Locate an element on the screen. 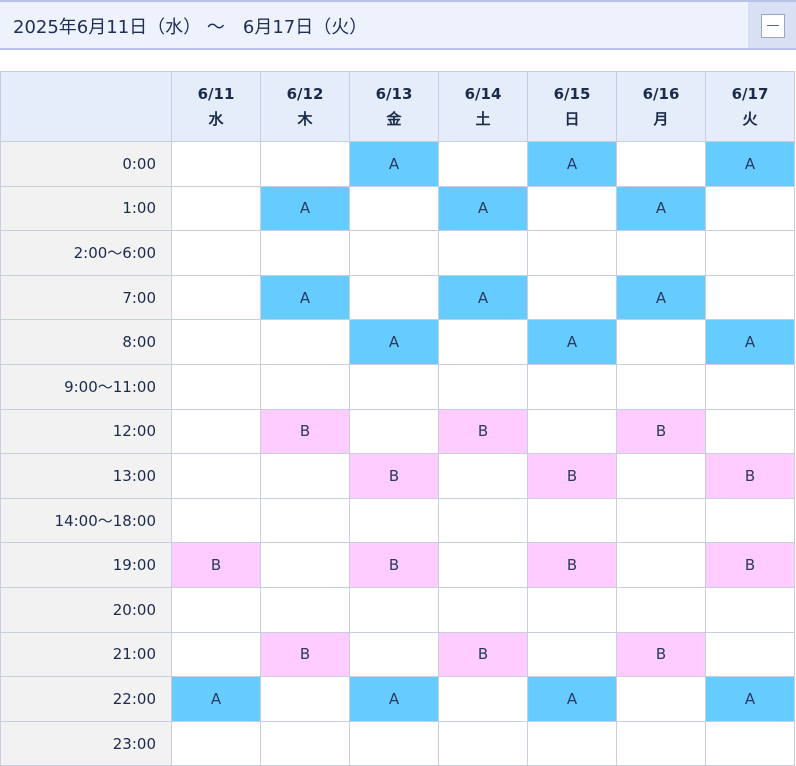 The height and width of the screenshot is (766, 796). day-header: 6/11 水 is located at coordinates (216, 106).